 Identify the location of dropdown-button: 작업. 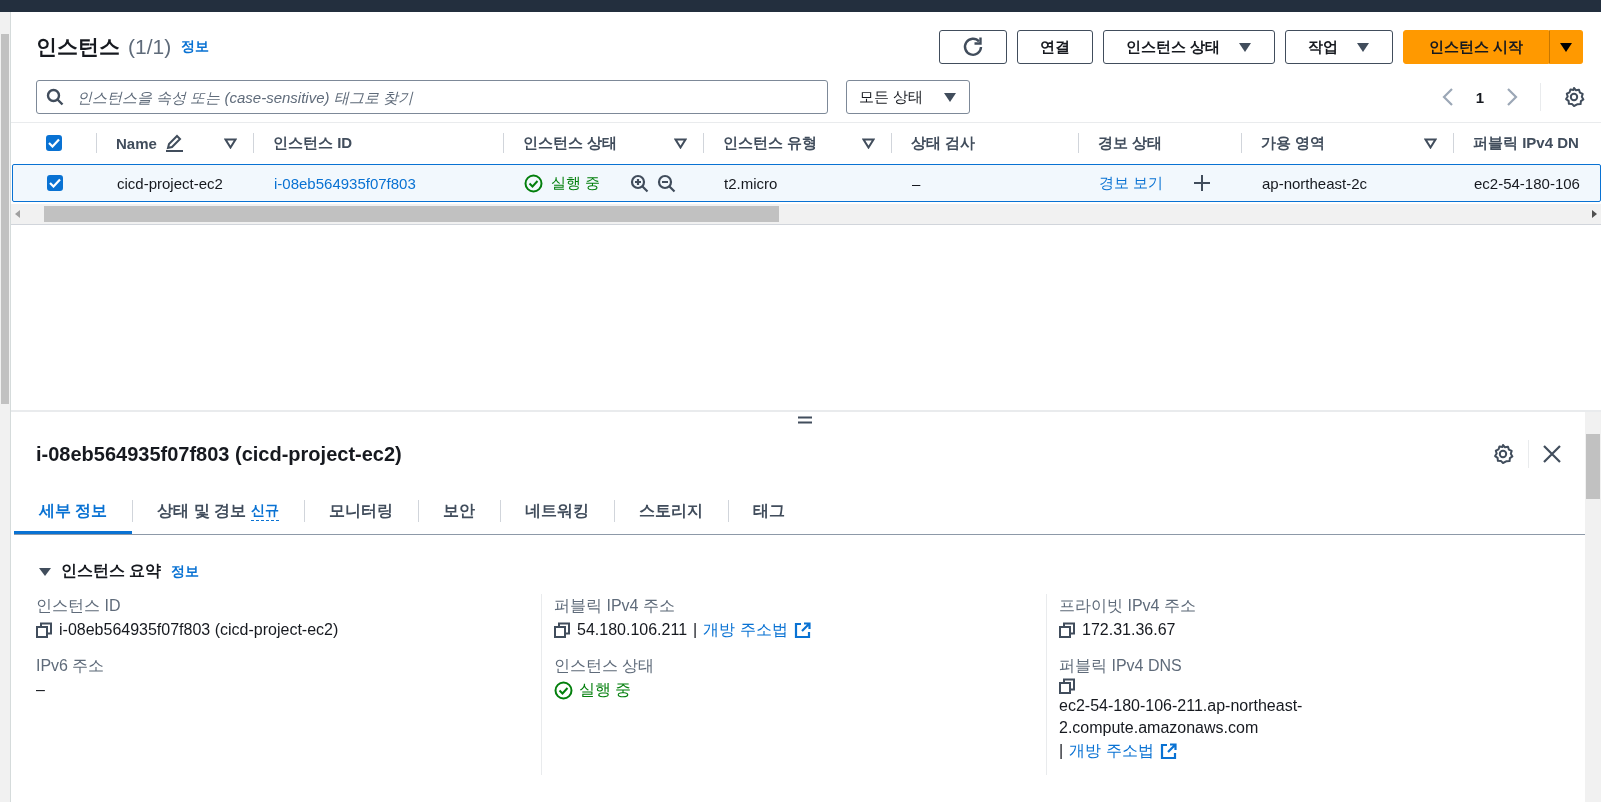
(1338, 47).